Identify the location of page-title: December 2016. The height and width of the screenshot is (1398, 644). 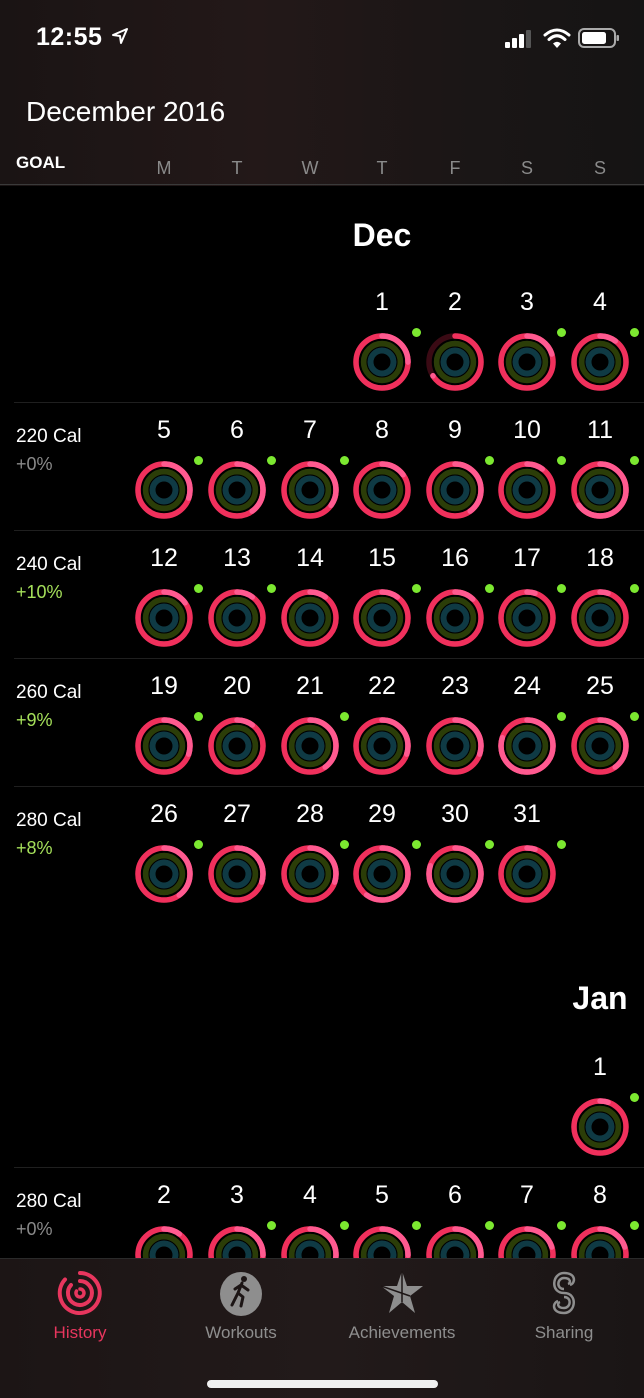
(126, 111).